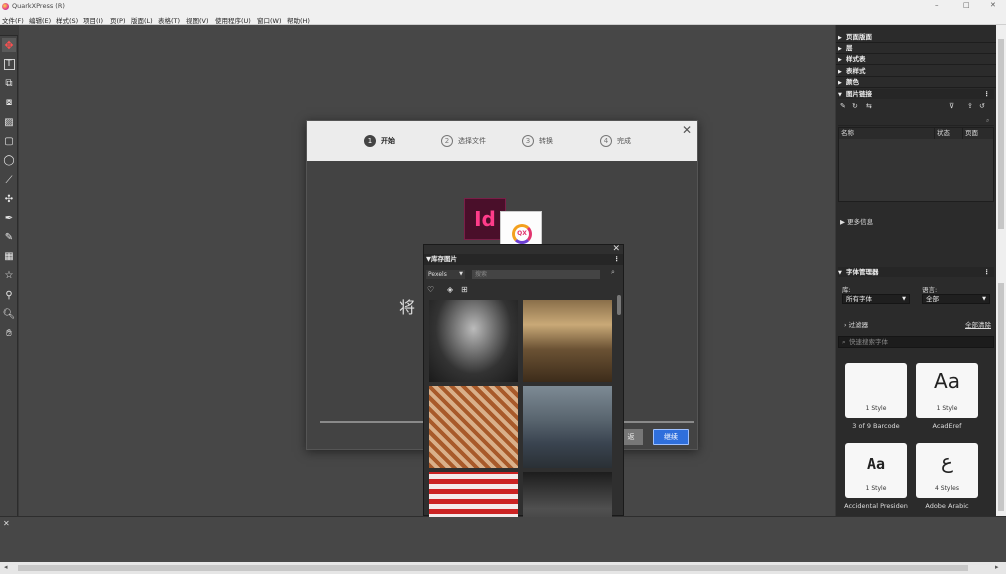 This screenshot has width=1006, height=574. I want to click on collection-icon: ◈, so click(450, 289).